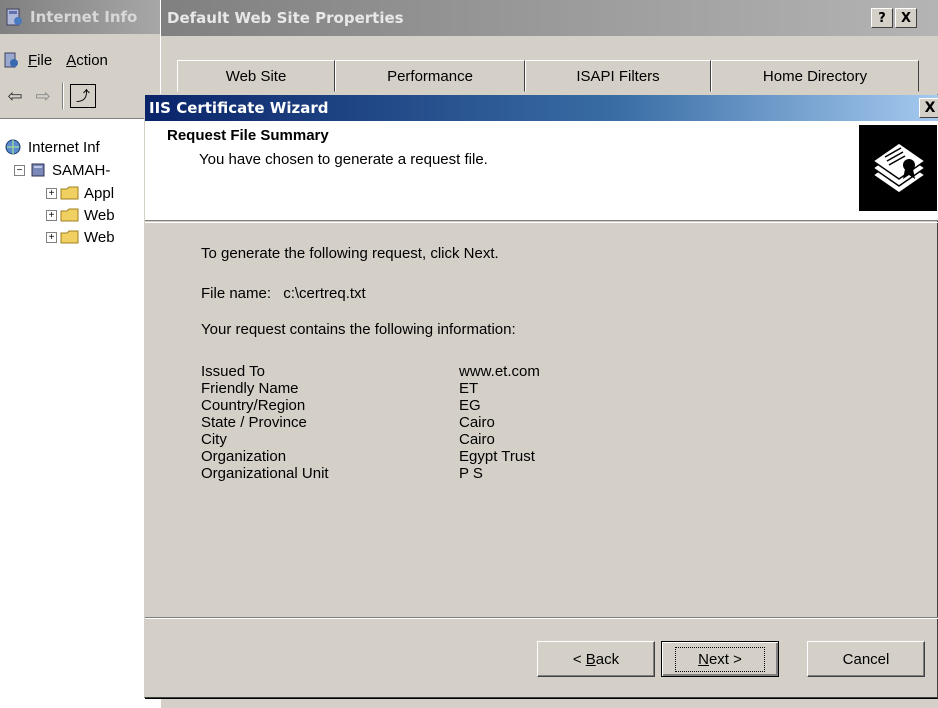 The width and height of the screenshot is (938, 708). What do you see at coordinates (497, 456) in the screenshot?
I see `info-value: Egypt Trust` at bounding box center [497, 456].